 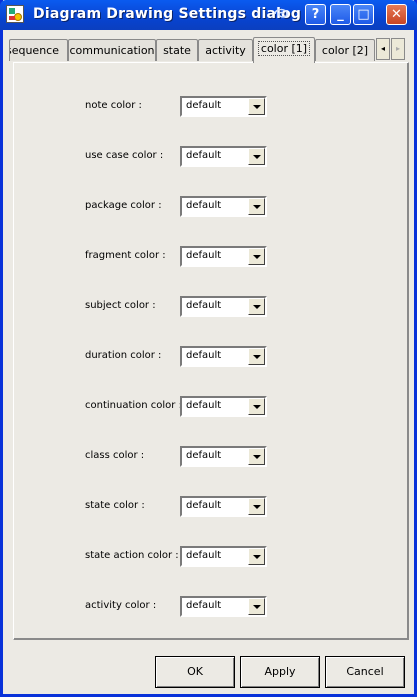 I want to click on tab-sequence: sequence, so click(x=38, y=50).